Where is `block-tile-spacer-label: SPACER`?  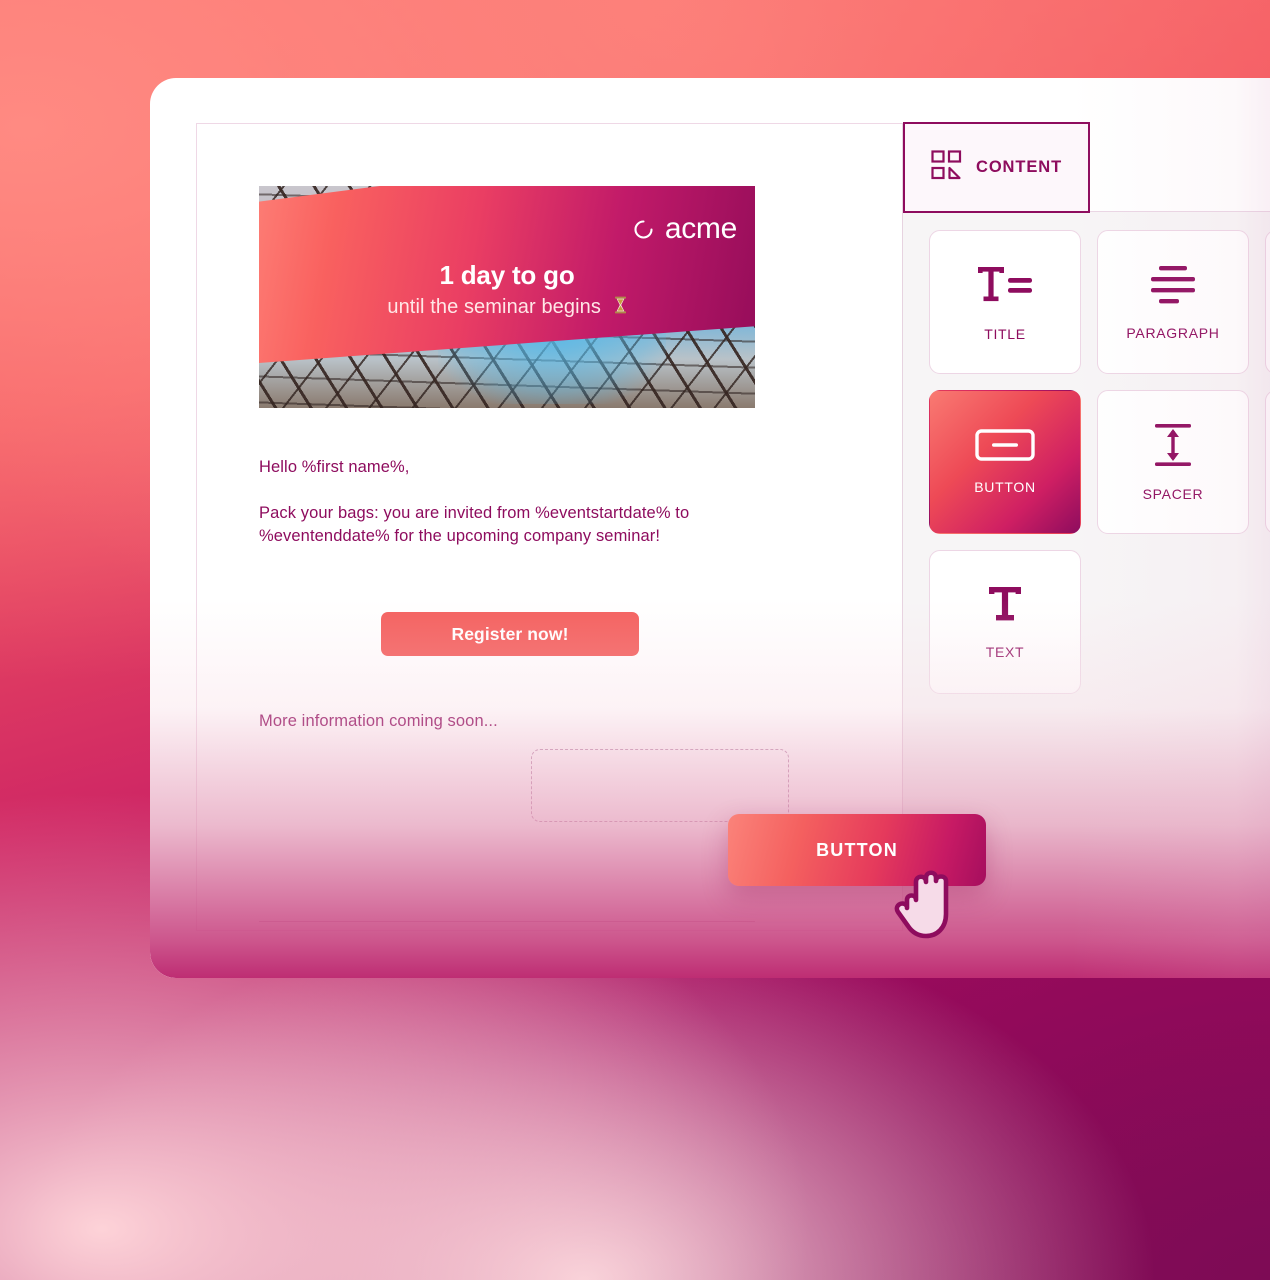 block-tile-spacer-label: SPACER is located at coordinates (1173, 494).